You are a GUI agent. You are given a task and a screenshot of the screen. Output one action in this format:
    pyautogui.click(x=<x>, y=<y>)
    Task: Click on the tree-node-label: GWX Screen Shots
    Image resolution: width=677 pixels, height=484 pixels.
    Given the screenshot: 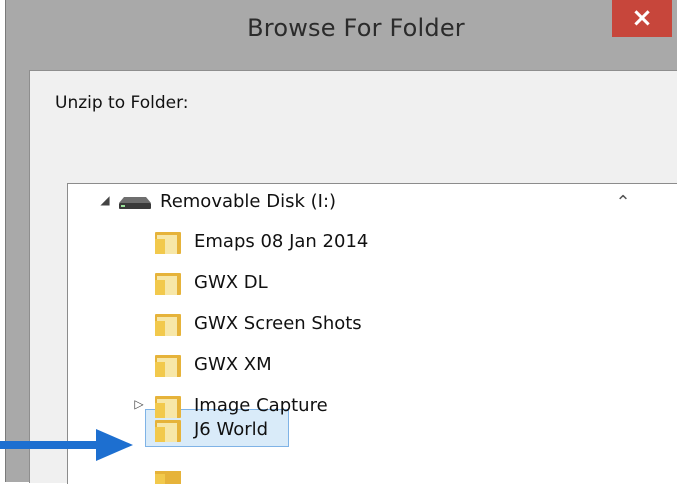 What is the action you would take?
    pyautogui.click(x=278, y=323)
    